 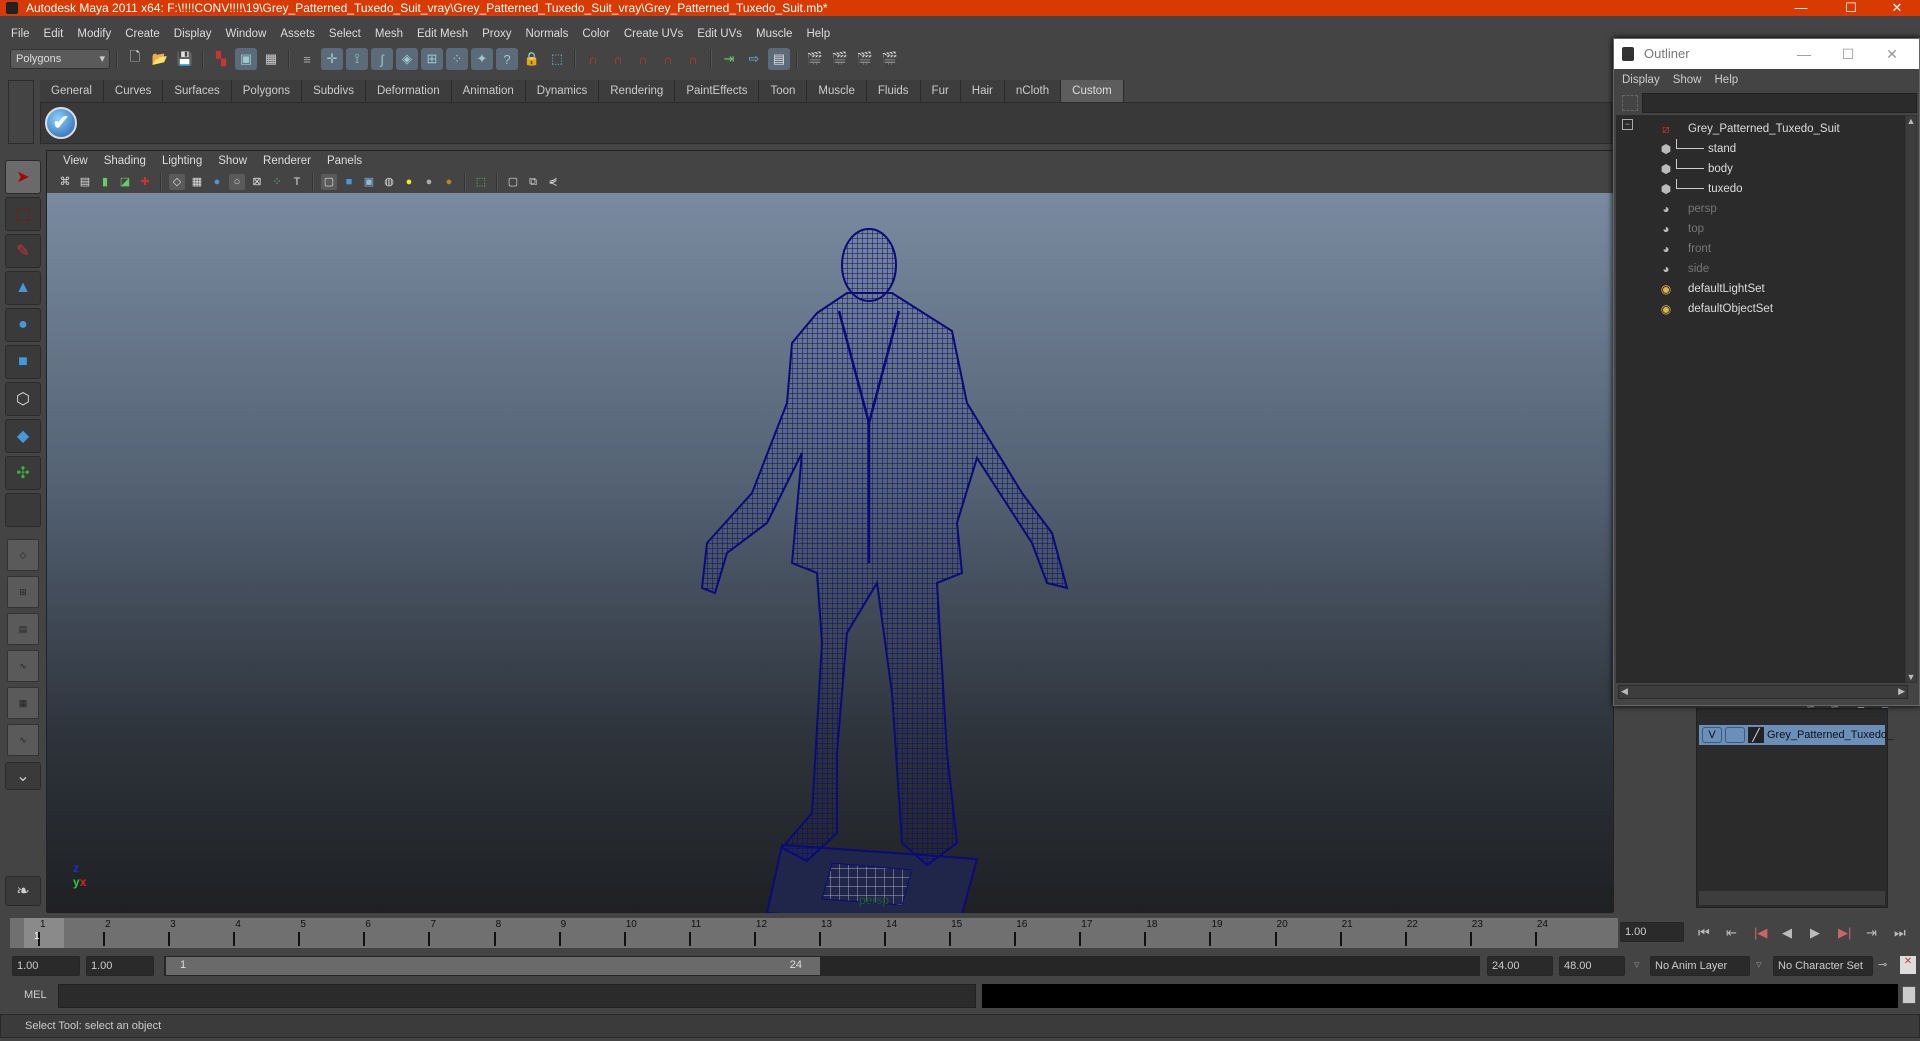 I want to click on output-ops-icon: ⇨, so click(x=754, y=59).